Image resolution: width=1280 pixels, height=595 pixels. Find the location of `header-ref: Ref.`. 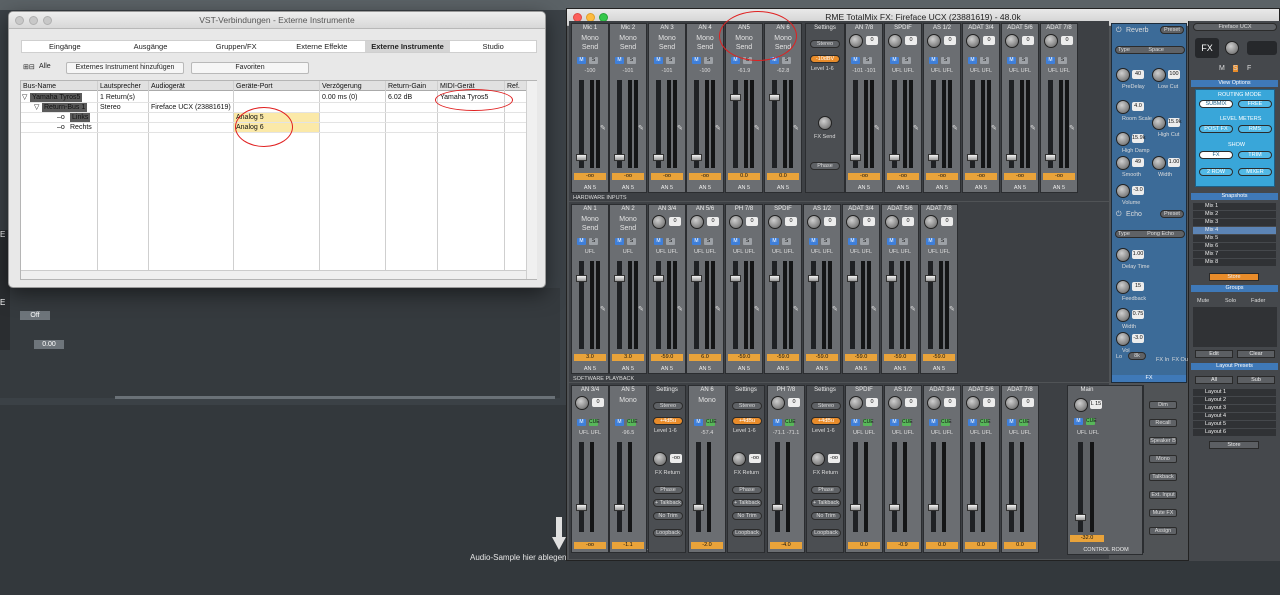

header-ref: Ref. is located at coordinates (513, 86).